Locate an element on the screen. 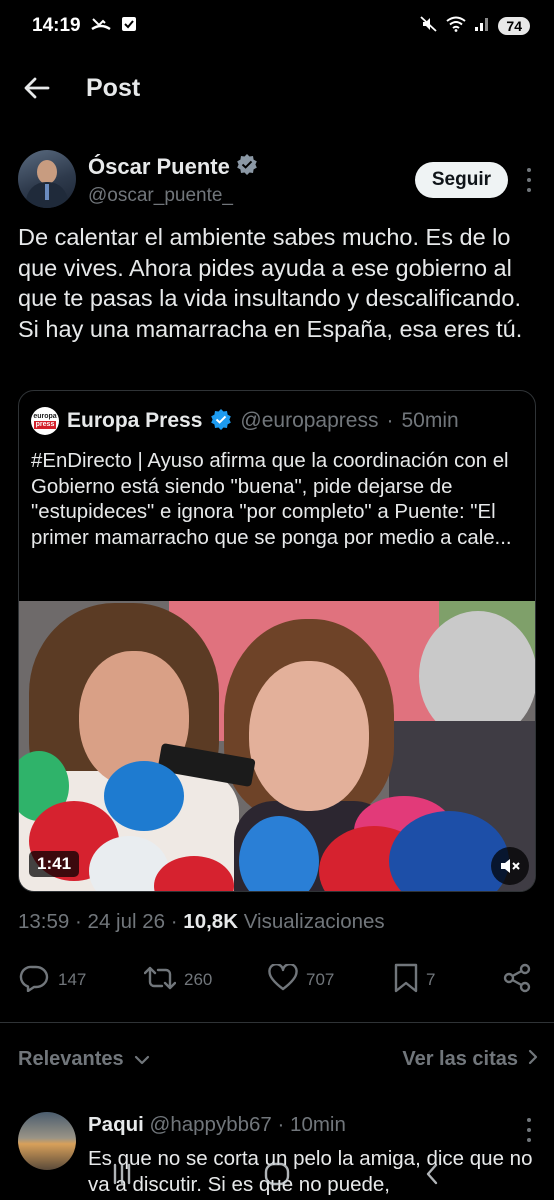  view-quotes-link: Ver las citas is located at coordinates (470, 1059).